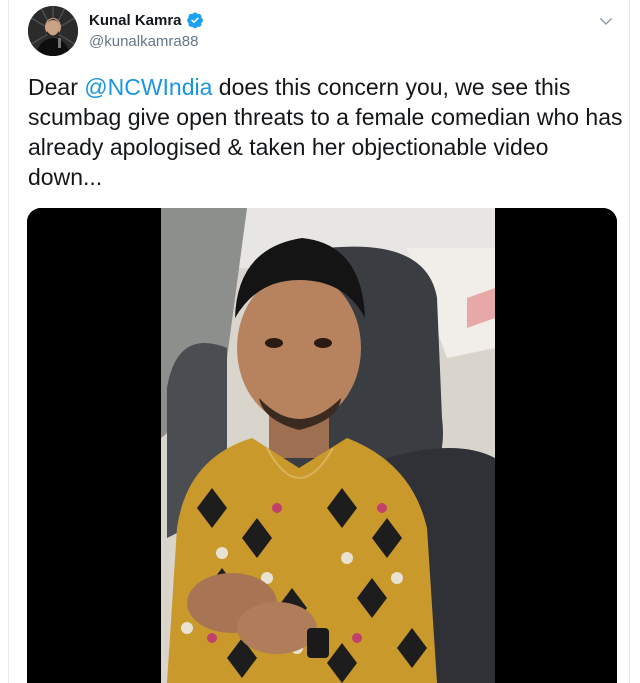 The image size is (640, 683). What do you see at coordinates (143, 41) in the screenshot?
I see `author-handle: @kunalkamra88` at bounding box center [143, 41].